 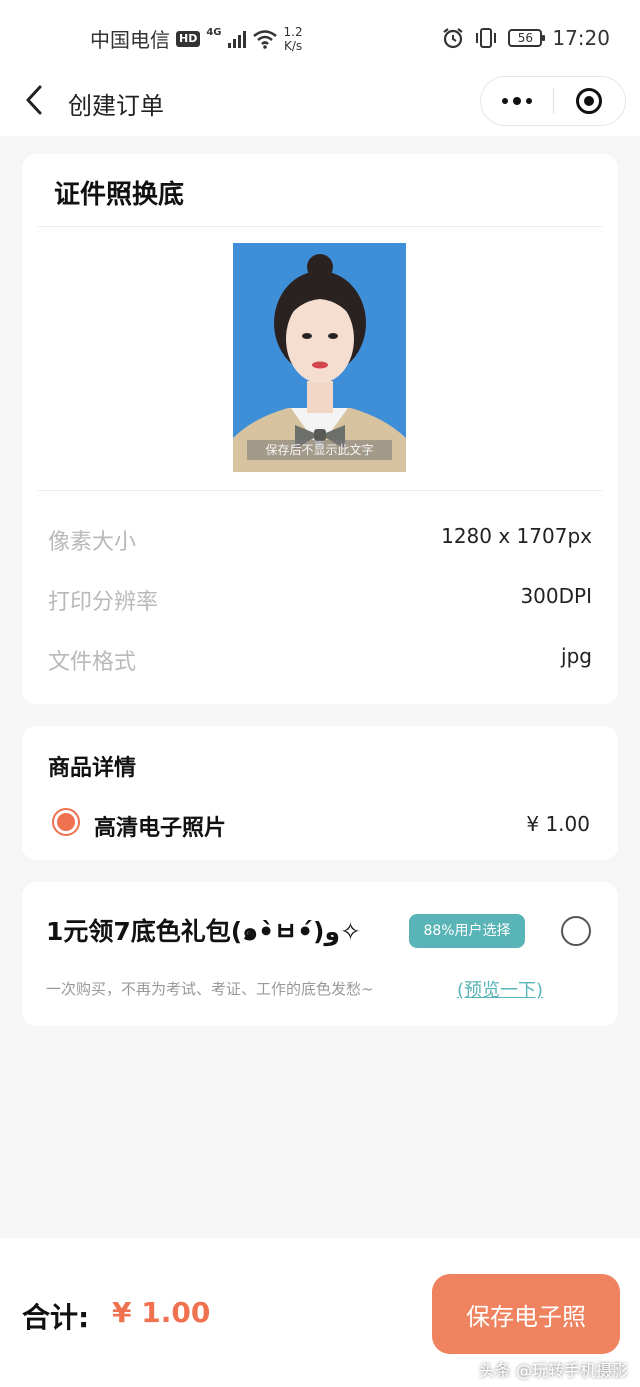 I want to click on alarm-icon, so click(x=453, y=38).